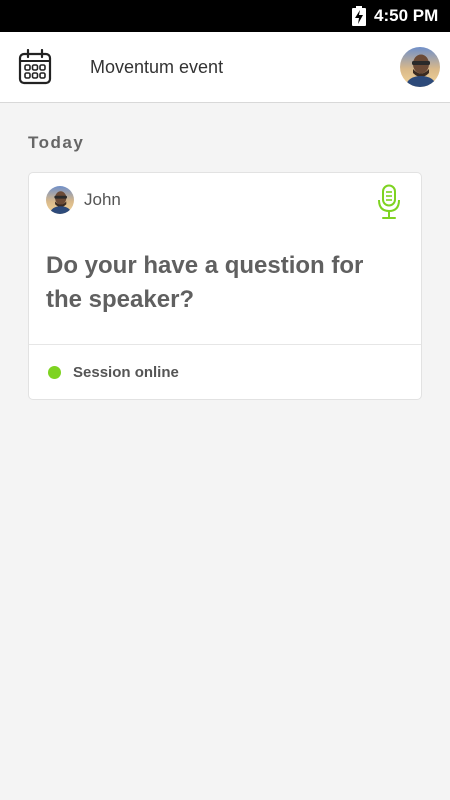 The height and width of the screenshot is (800, 450). I want to click on section-title-today: Today, so click(56, 142).